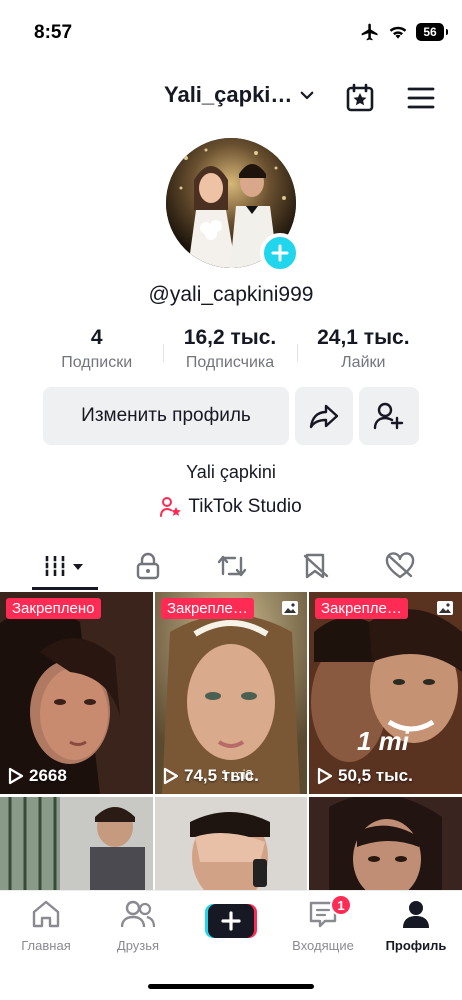 This screenshot has width=462, height=1000. I want to click on share-profile-button, so click(324, 416).